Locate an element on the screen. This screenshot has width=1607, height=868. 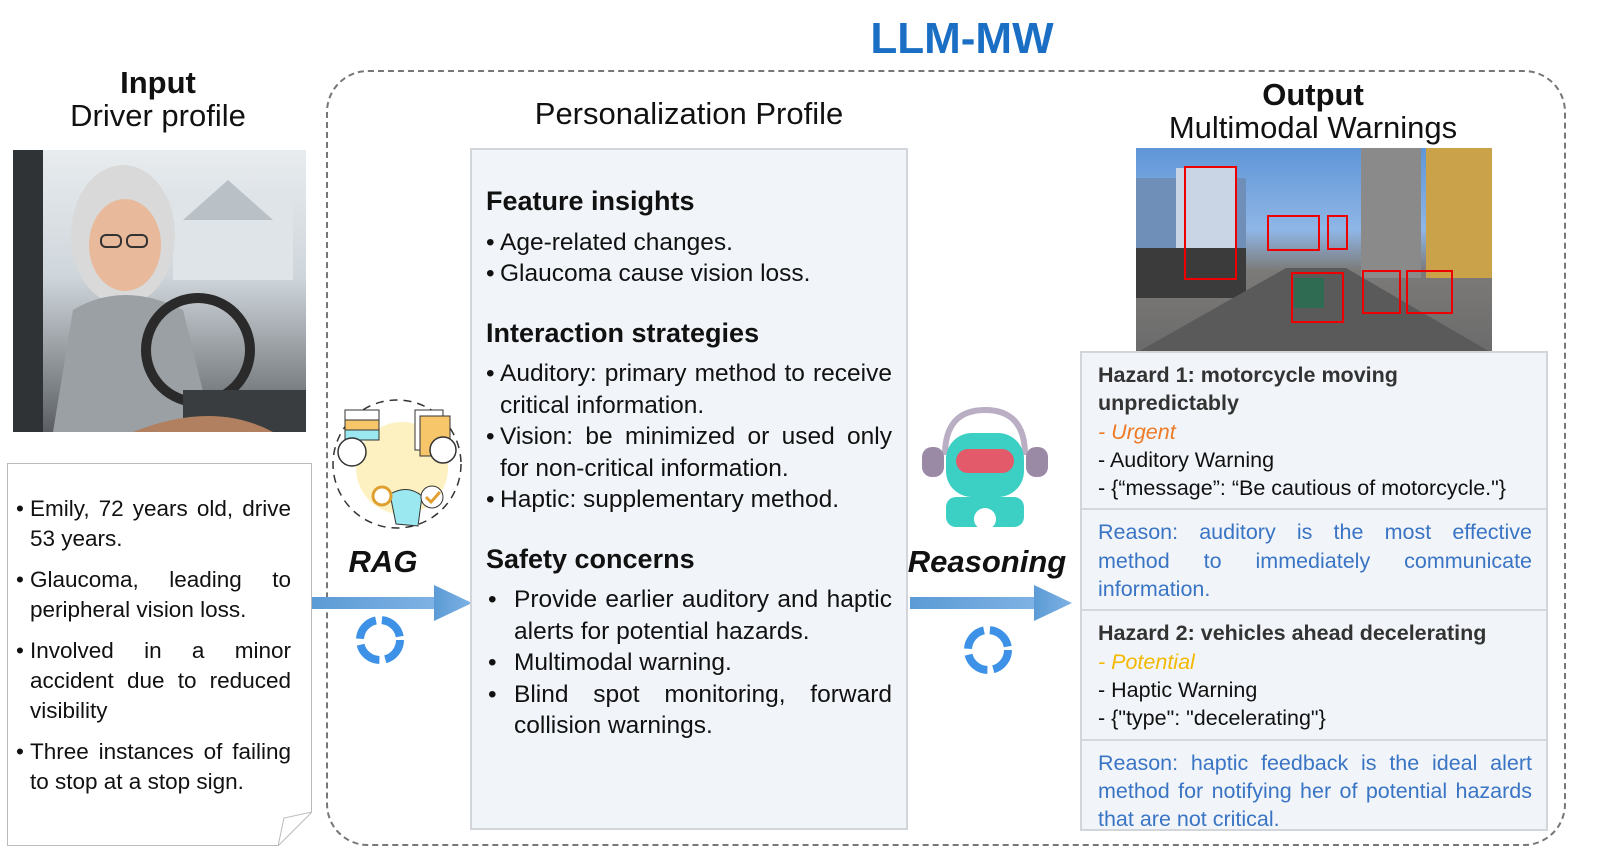
input-subheading: Driver profile is located at coordinates (158, 115).